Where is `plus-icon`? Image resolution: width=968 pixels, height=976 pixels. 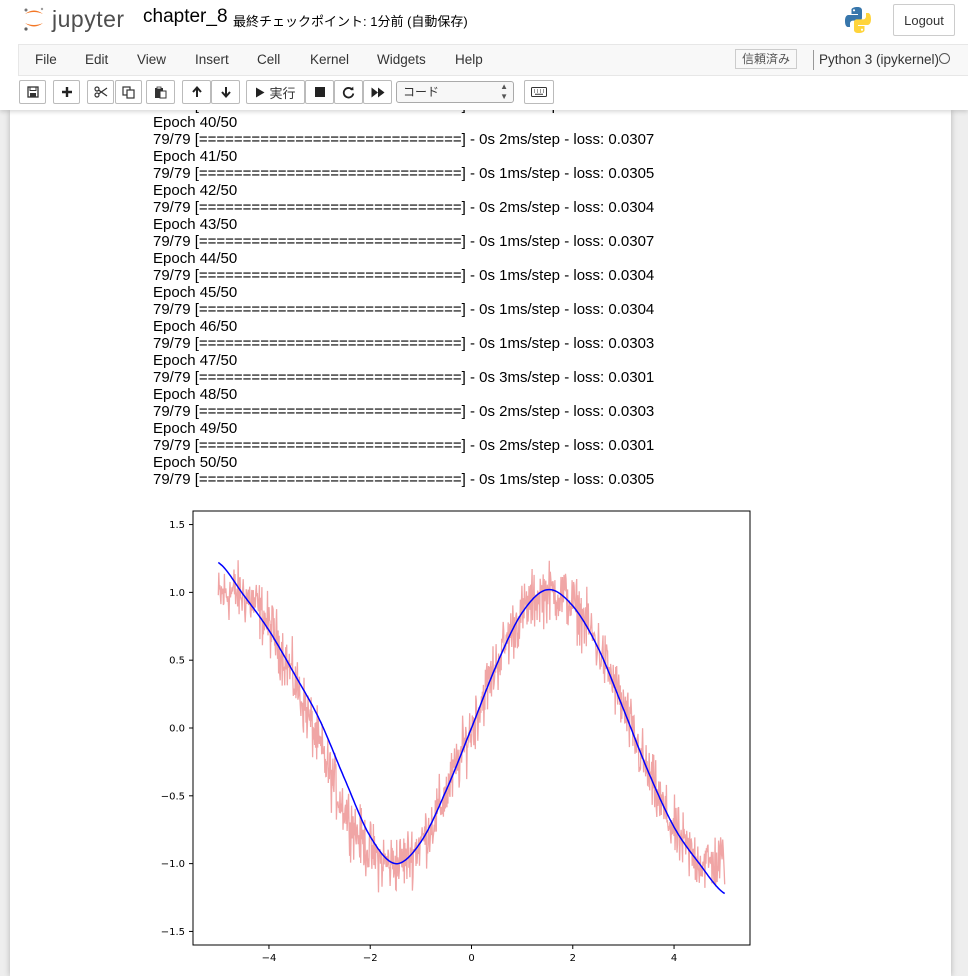
plus-icon is located at coordinates (66, 92).